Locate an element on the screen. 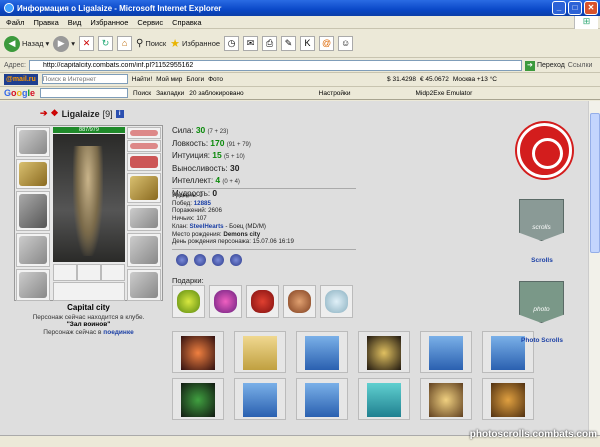  address-input is located at coordinates (275, 65).